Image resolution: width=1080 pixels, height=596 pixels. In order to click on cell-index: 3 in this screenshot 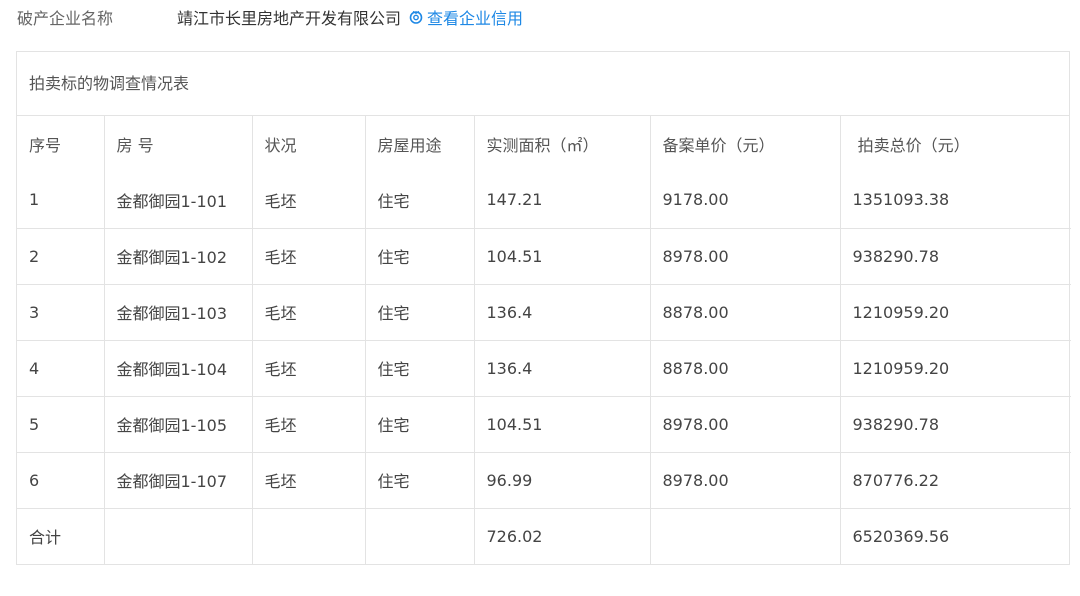, I will do `click(61, 312)`.